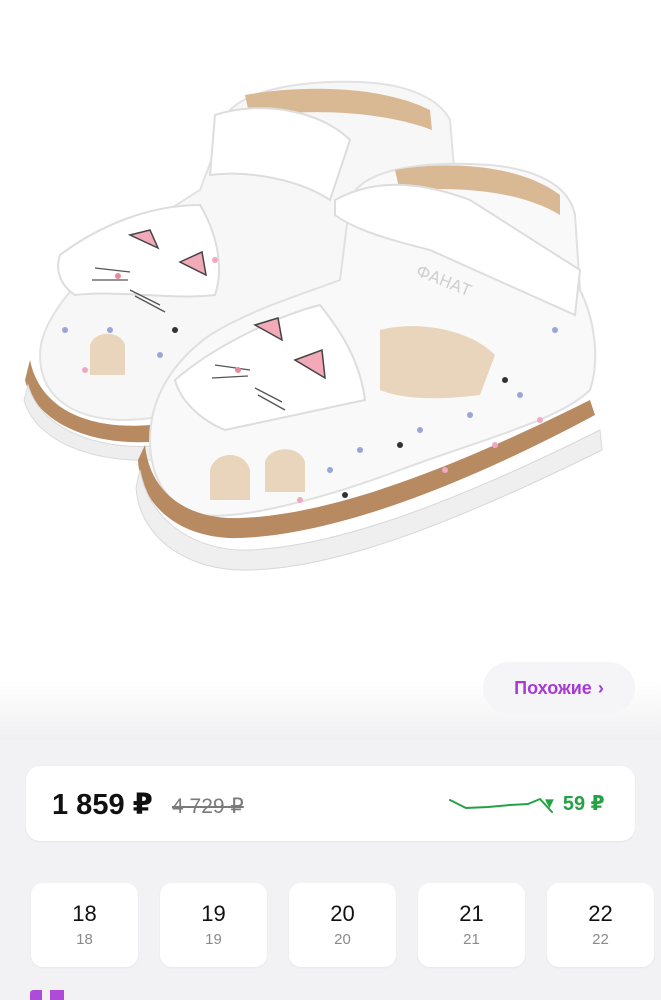  Describe the element at coordinates (84, 939) in the screenshot. I see `size-sublabel: 18` at that location.